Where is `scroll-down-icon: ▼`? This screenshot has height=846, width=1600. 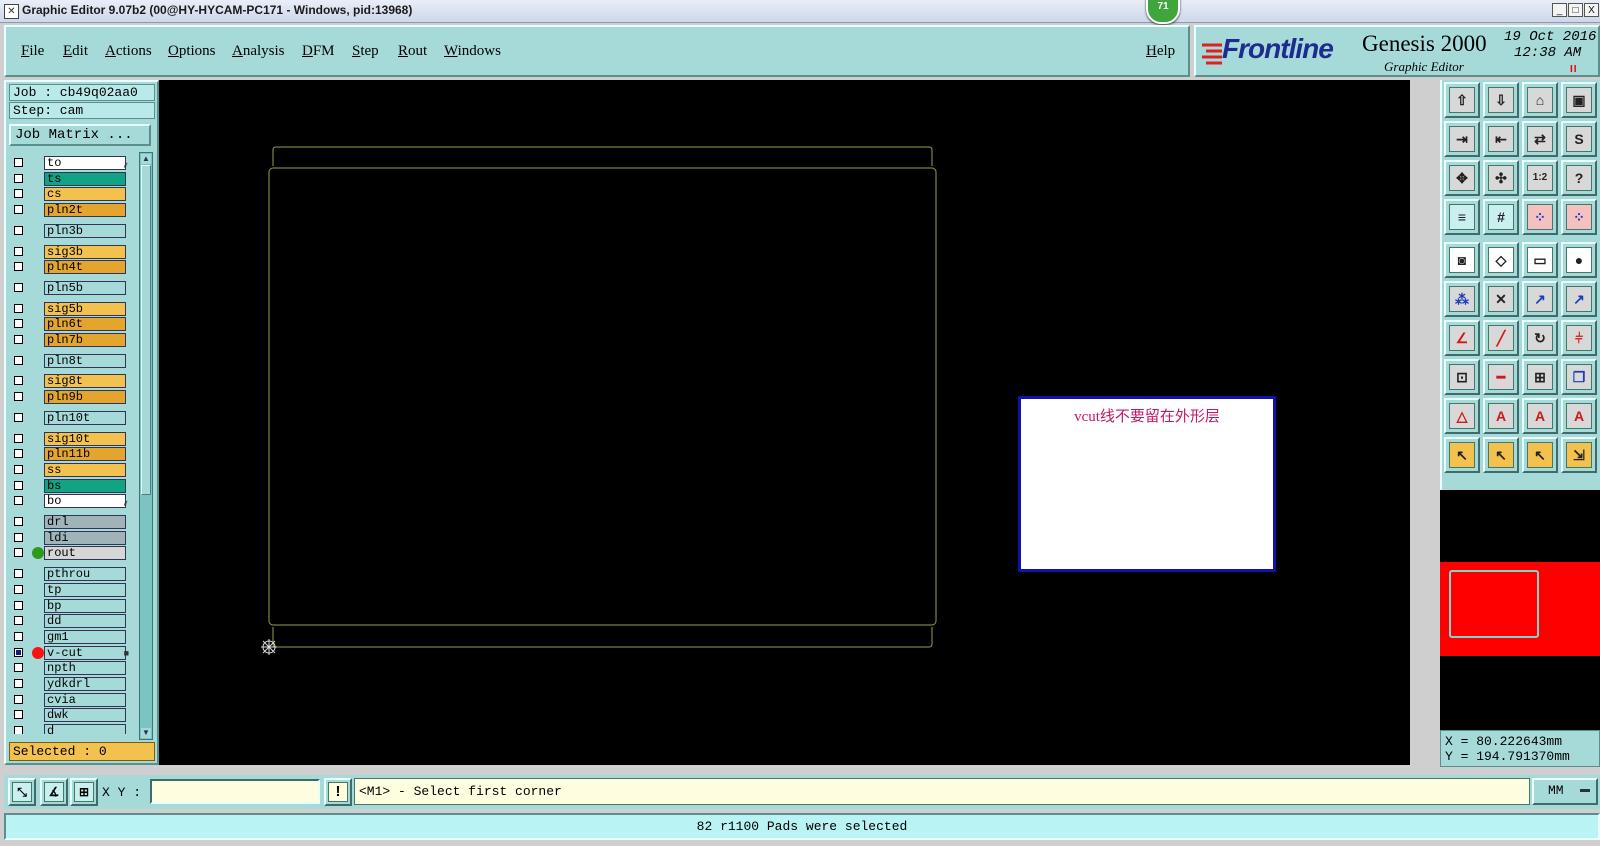 scroll-down-icon: ▼ is located at coordinates (146, 733).